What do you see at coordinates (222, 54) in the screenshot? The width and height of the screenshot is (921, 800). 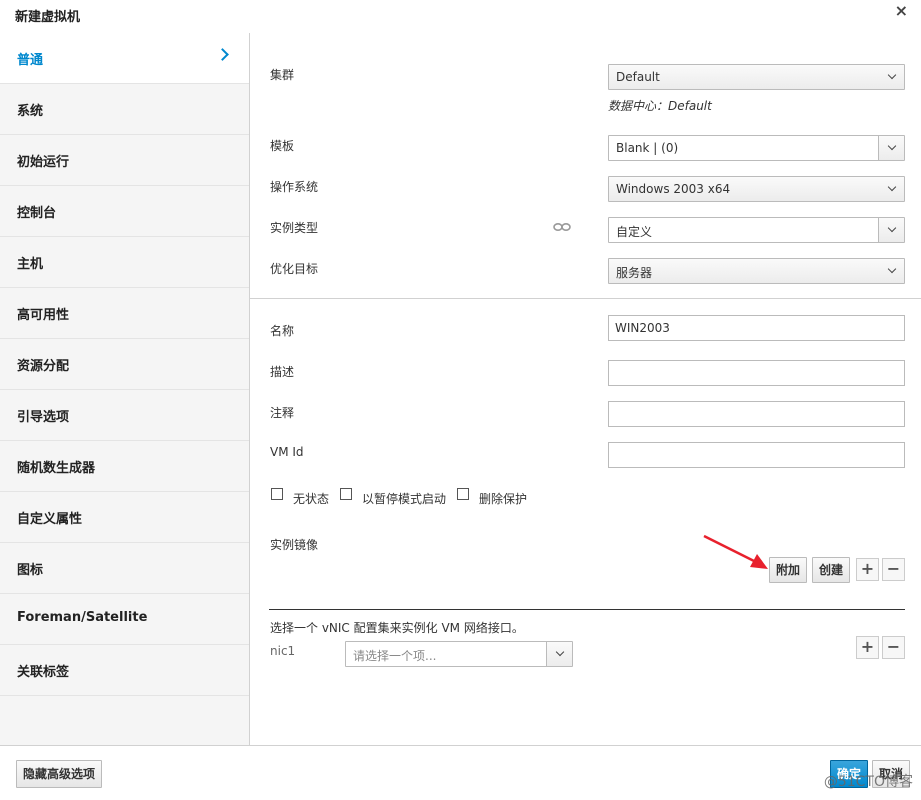 I see `chevron-right-icon` at bounding box center [222, 54].